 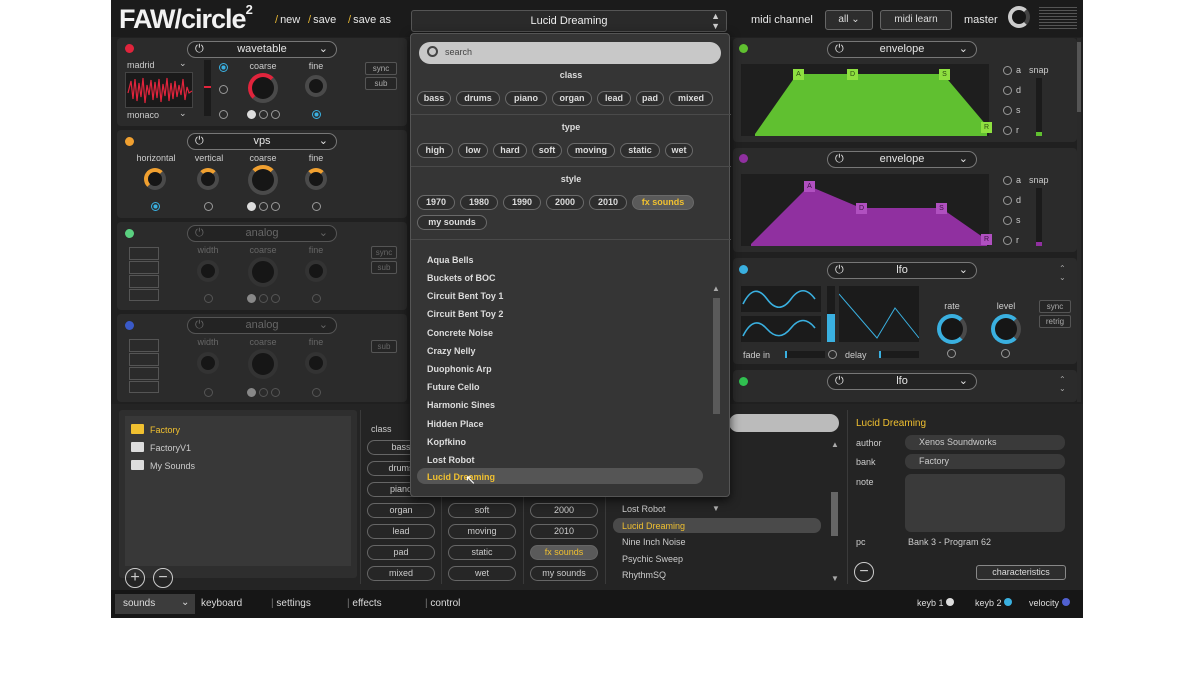 I want to click on osc2-coarse-knob, so click(x=263, y=180).